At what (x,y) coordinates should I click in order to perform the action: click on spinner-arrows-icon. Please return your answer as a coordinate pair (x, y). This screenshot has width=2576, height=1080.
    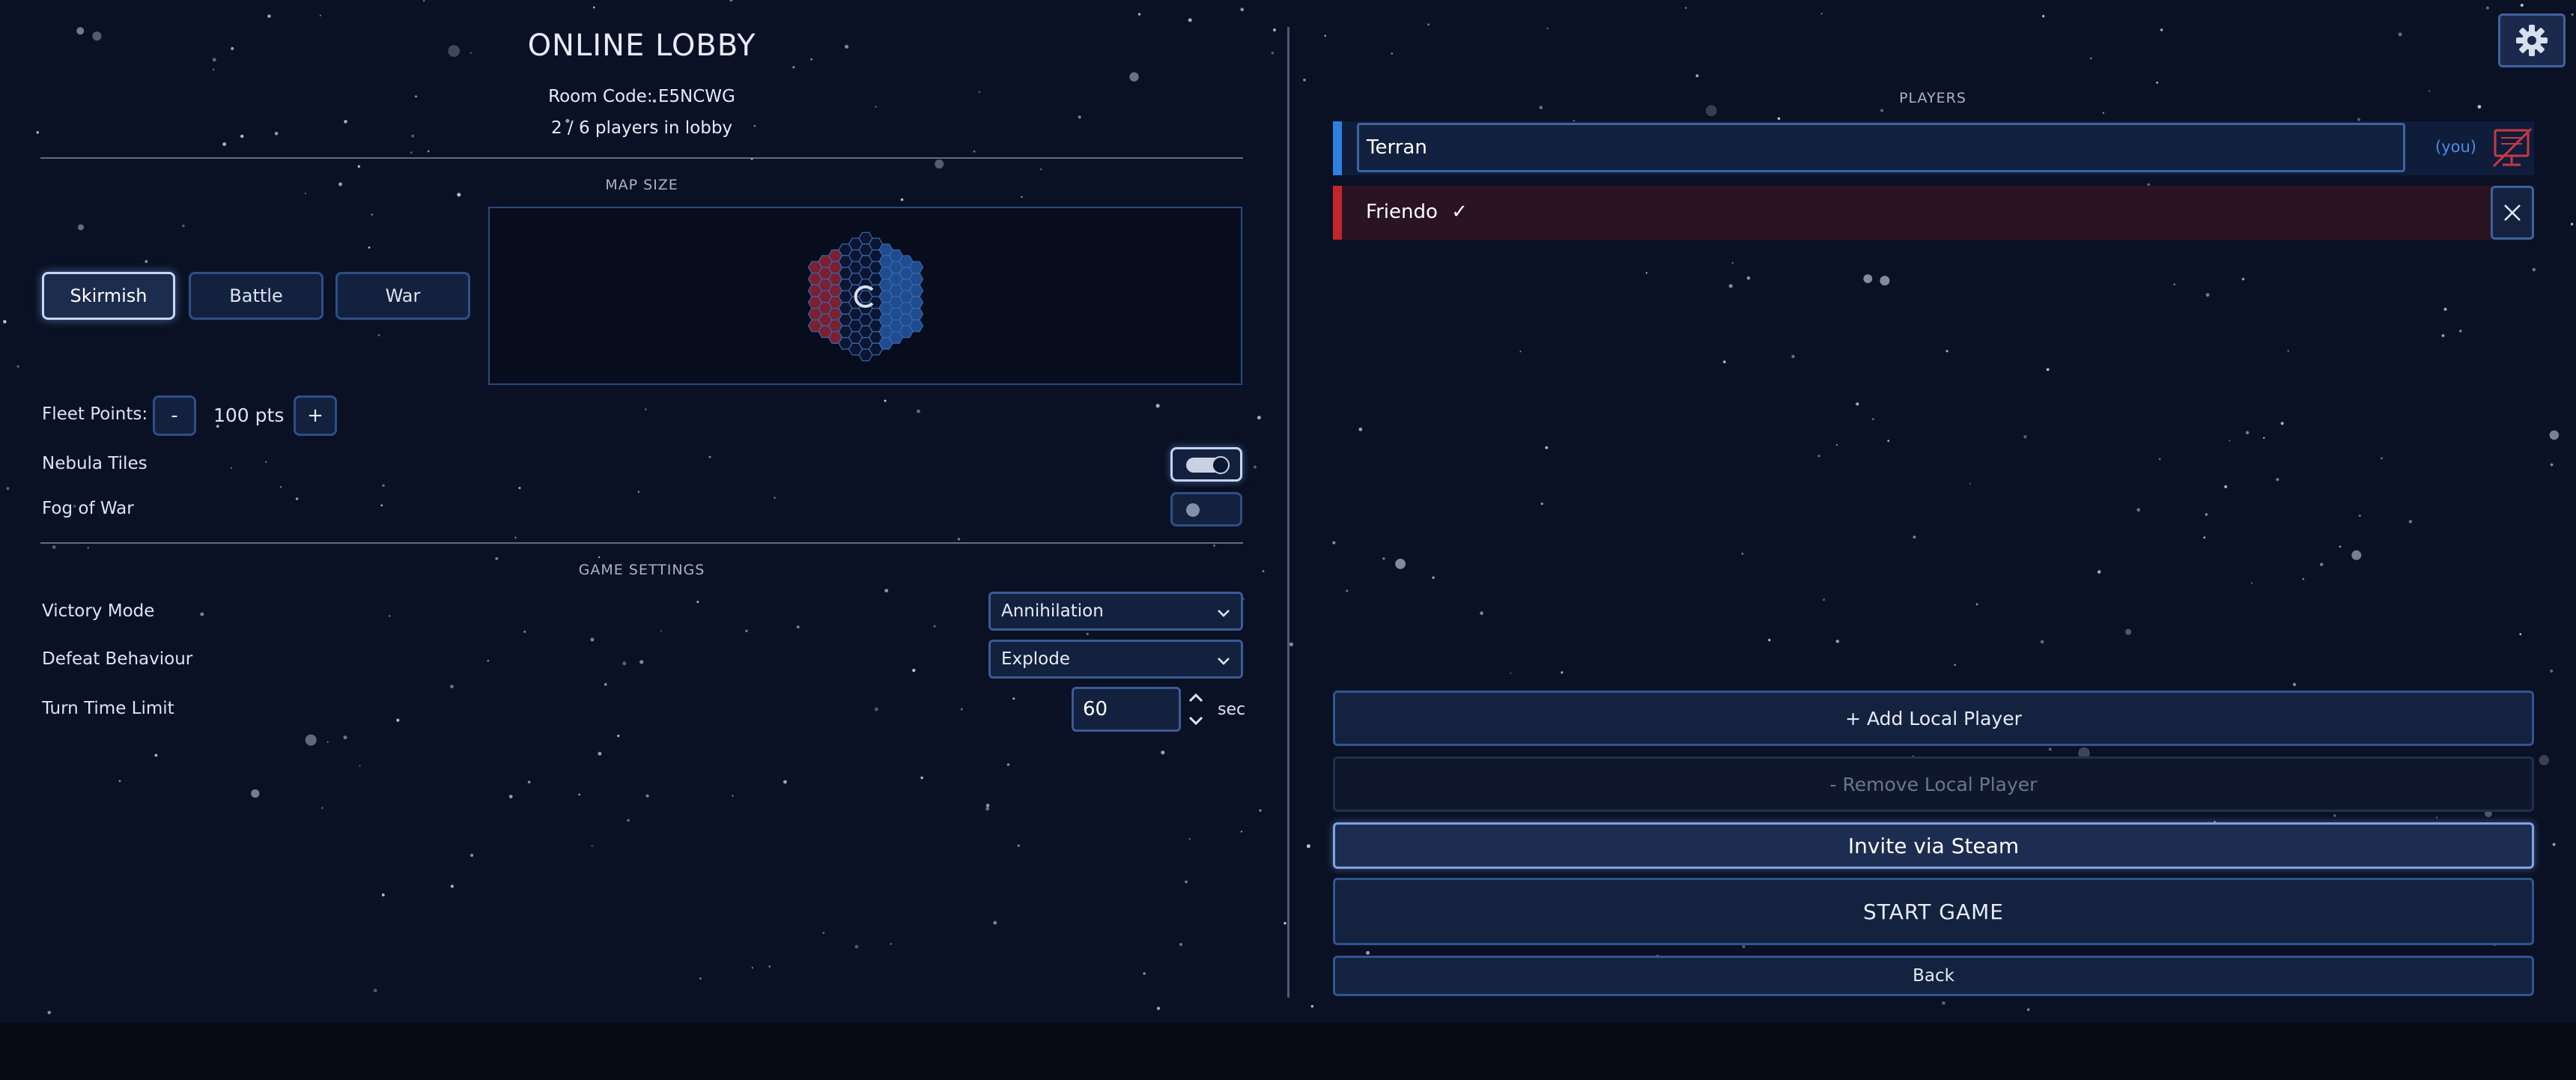
    Looking at the image, I should click on (1196, 710).